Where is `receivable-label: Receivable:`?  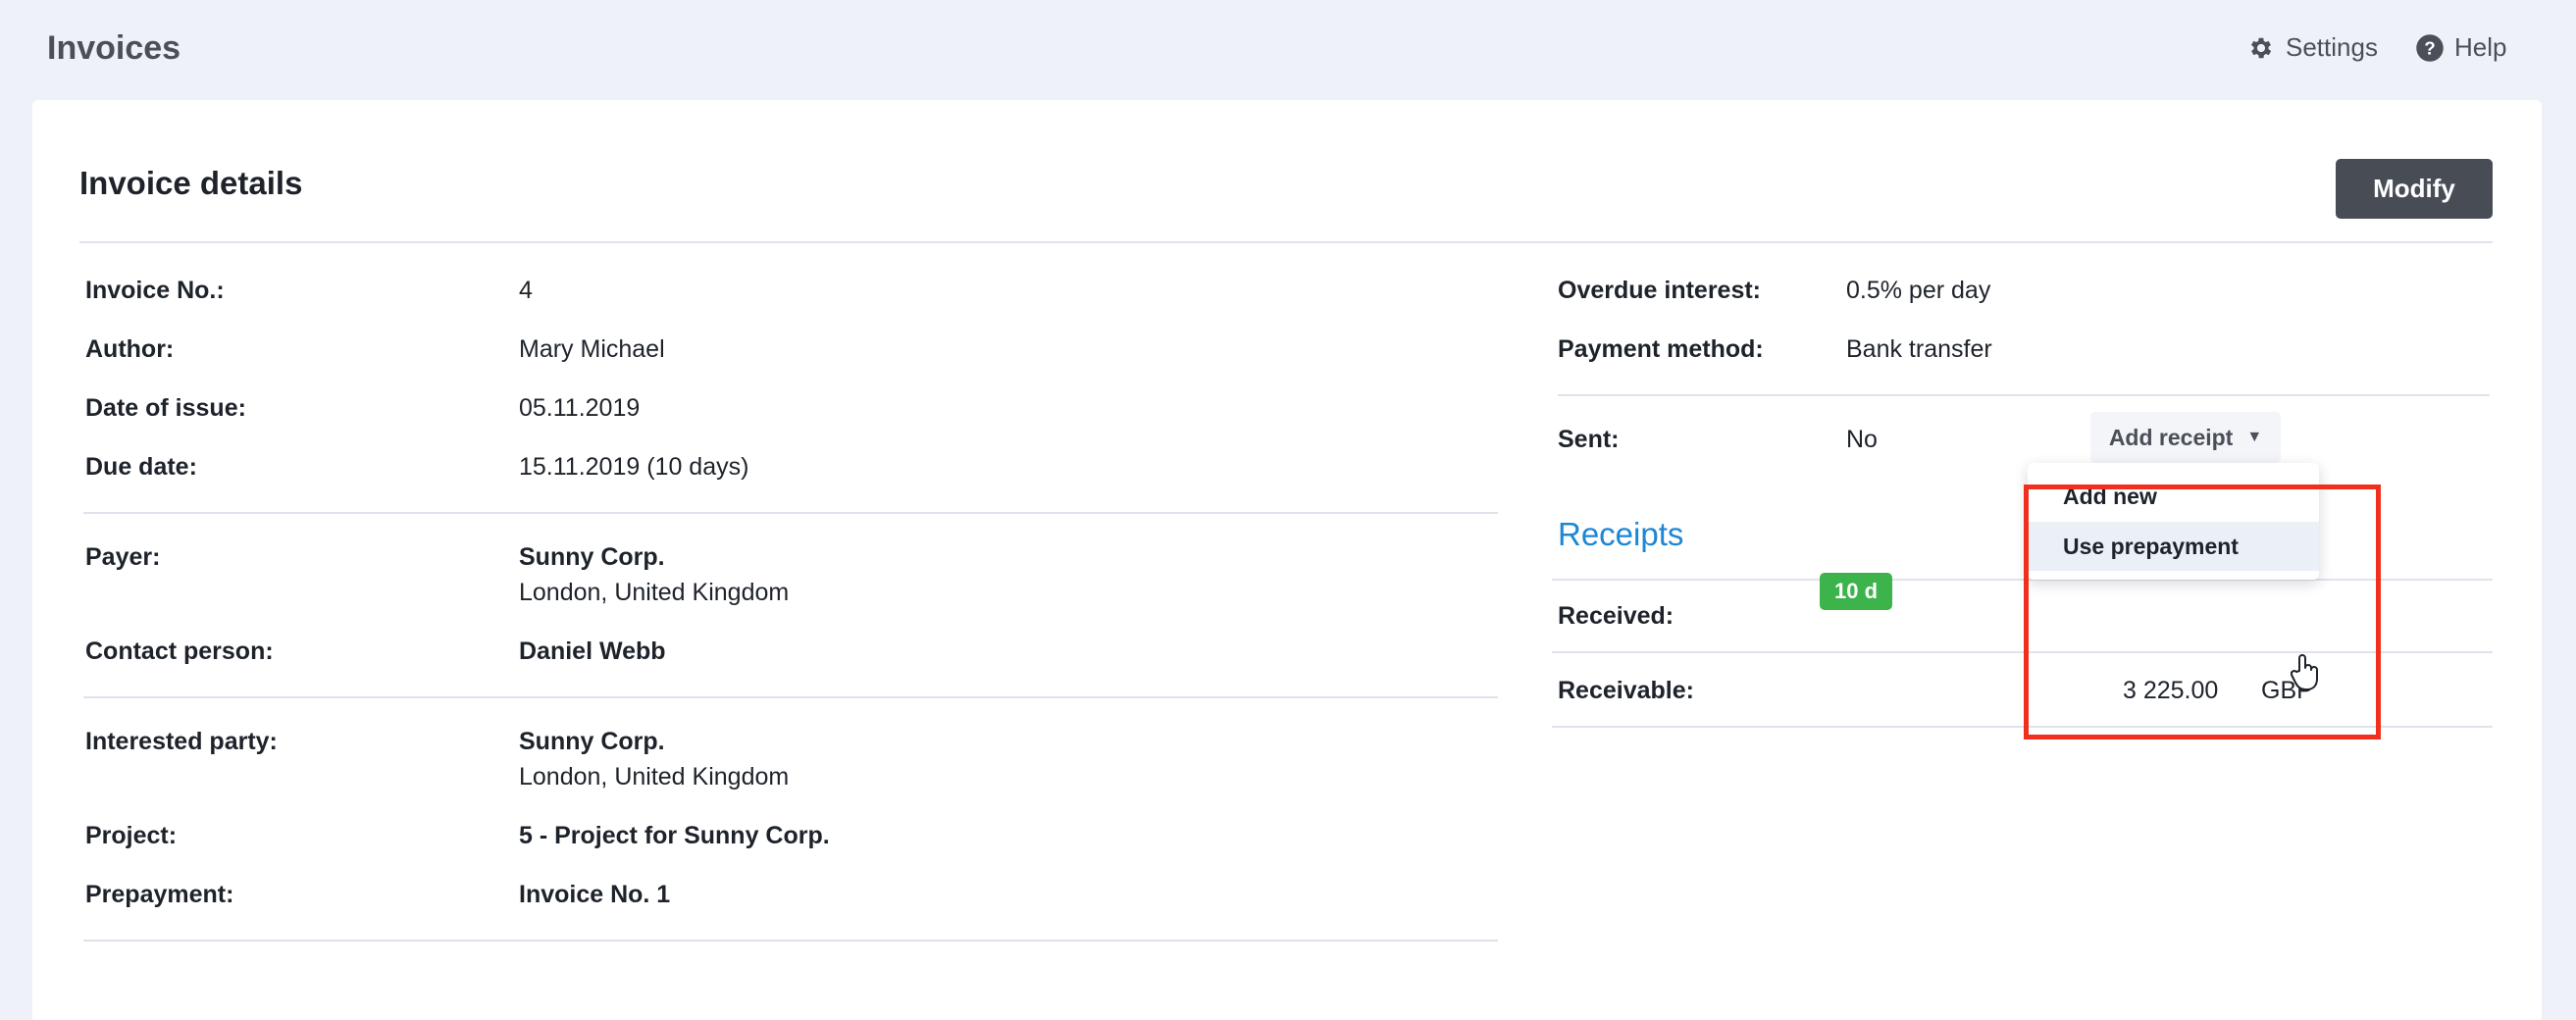 receivable-label: Receivable: is located at coordinates (1626, 690).